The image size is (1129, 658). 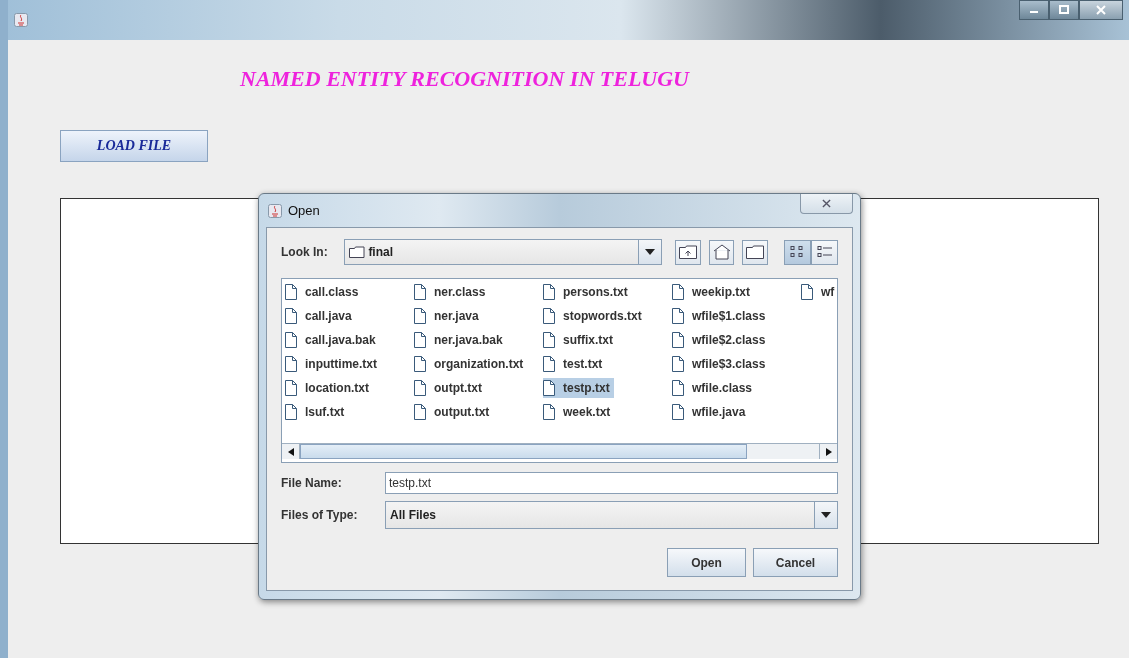 I want to click on file-type-dropdown: All Files, so click(x=611, y=515).